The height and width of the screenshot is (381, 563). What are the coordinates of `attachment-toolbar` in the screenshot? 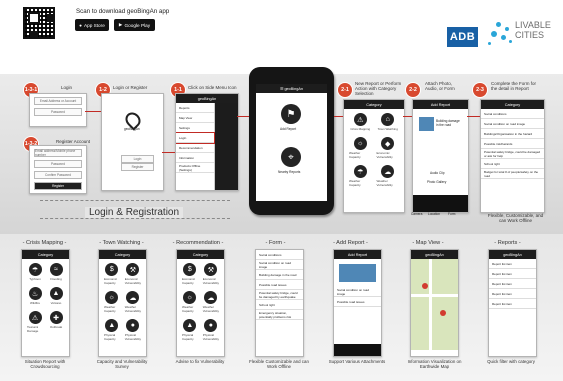 It's located at (440, 203).